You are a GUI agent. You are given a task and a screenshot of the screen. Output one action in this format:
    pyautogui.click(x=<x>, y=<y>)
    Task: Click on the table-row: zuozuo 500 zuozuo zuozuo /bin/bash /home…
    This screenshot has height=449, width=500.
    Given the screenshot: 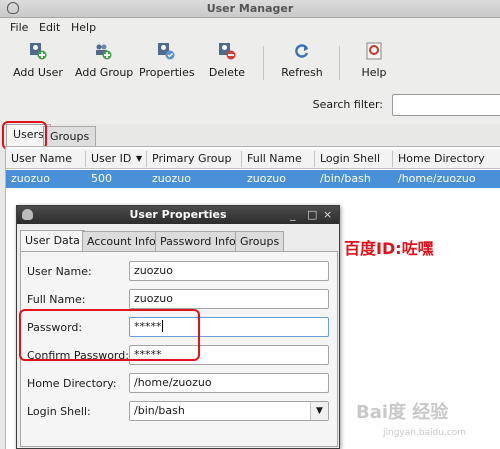 What is the action you would take?
    pyautogui.click(x=253, y=179)
    